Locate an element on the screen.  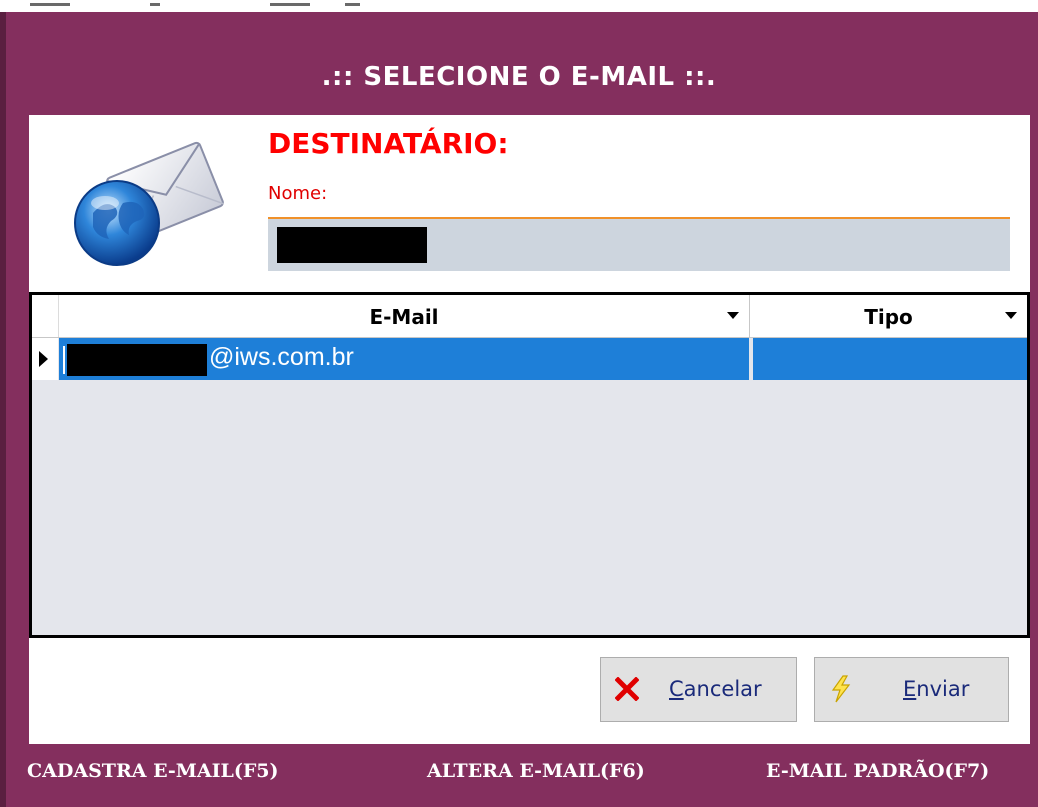
email-globe-icon is located at coordinates (149, 203).